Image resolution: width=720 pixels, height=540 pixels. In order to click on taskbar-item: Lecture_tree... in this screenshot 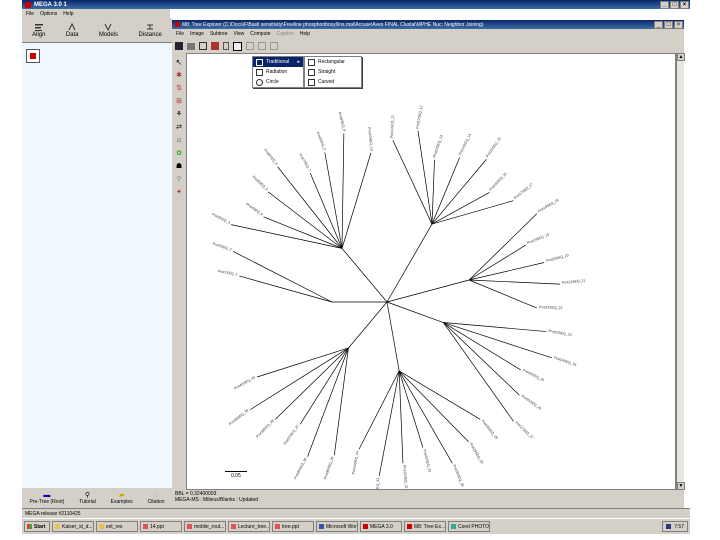, I will do `click(249, 526)`.